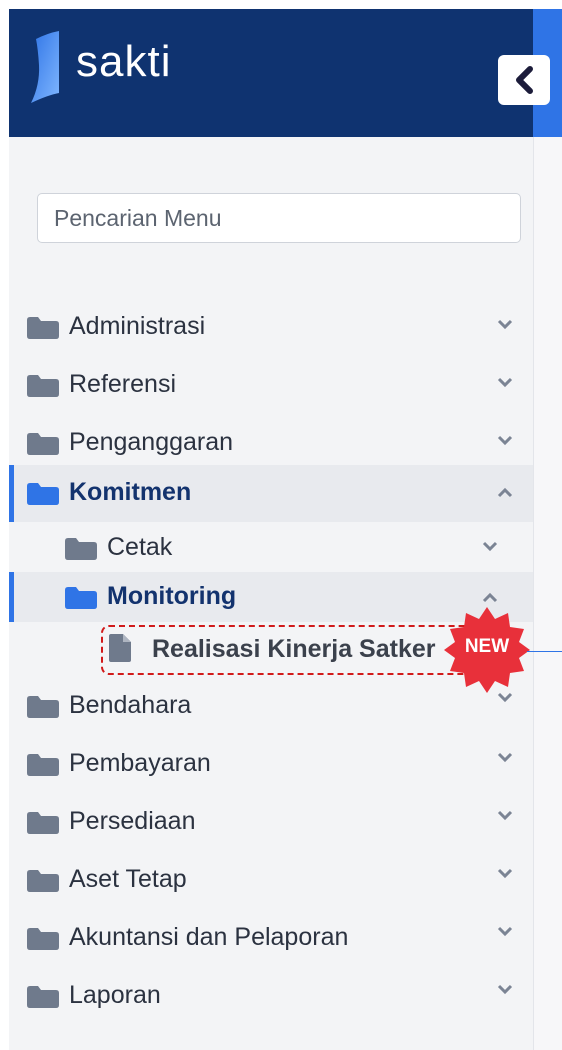 Image resolution: width=562 pixels, height=1050 pixels. Describe the element at coordinates (151, 442) in the screenshot. I see `sidebar-item-label: Penganggaran` at that location.